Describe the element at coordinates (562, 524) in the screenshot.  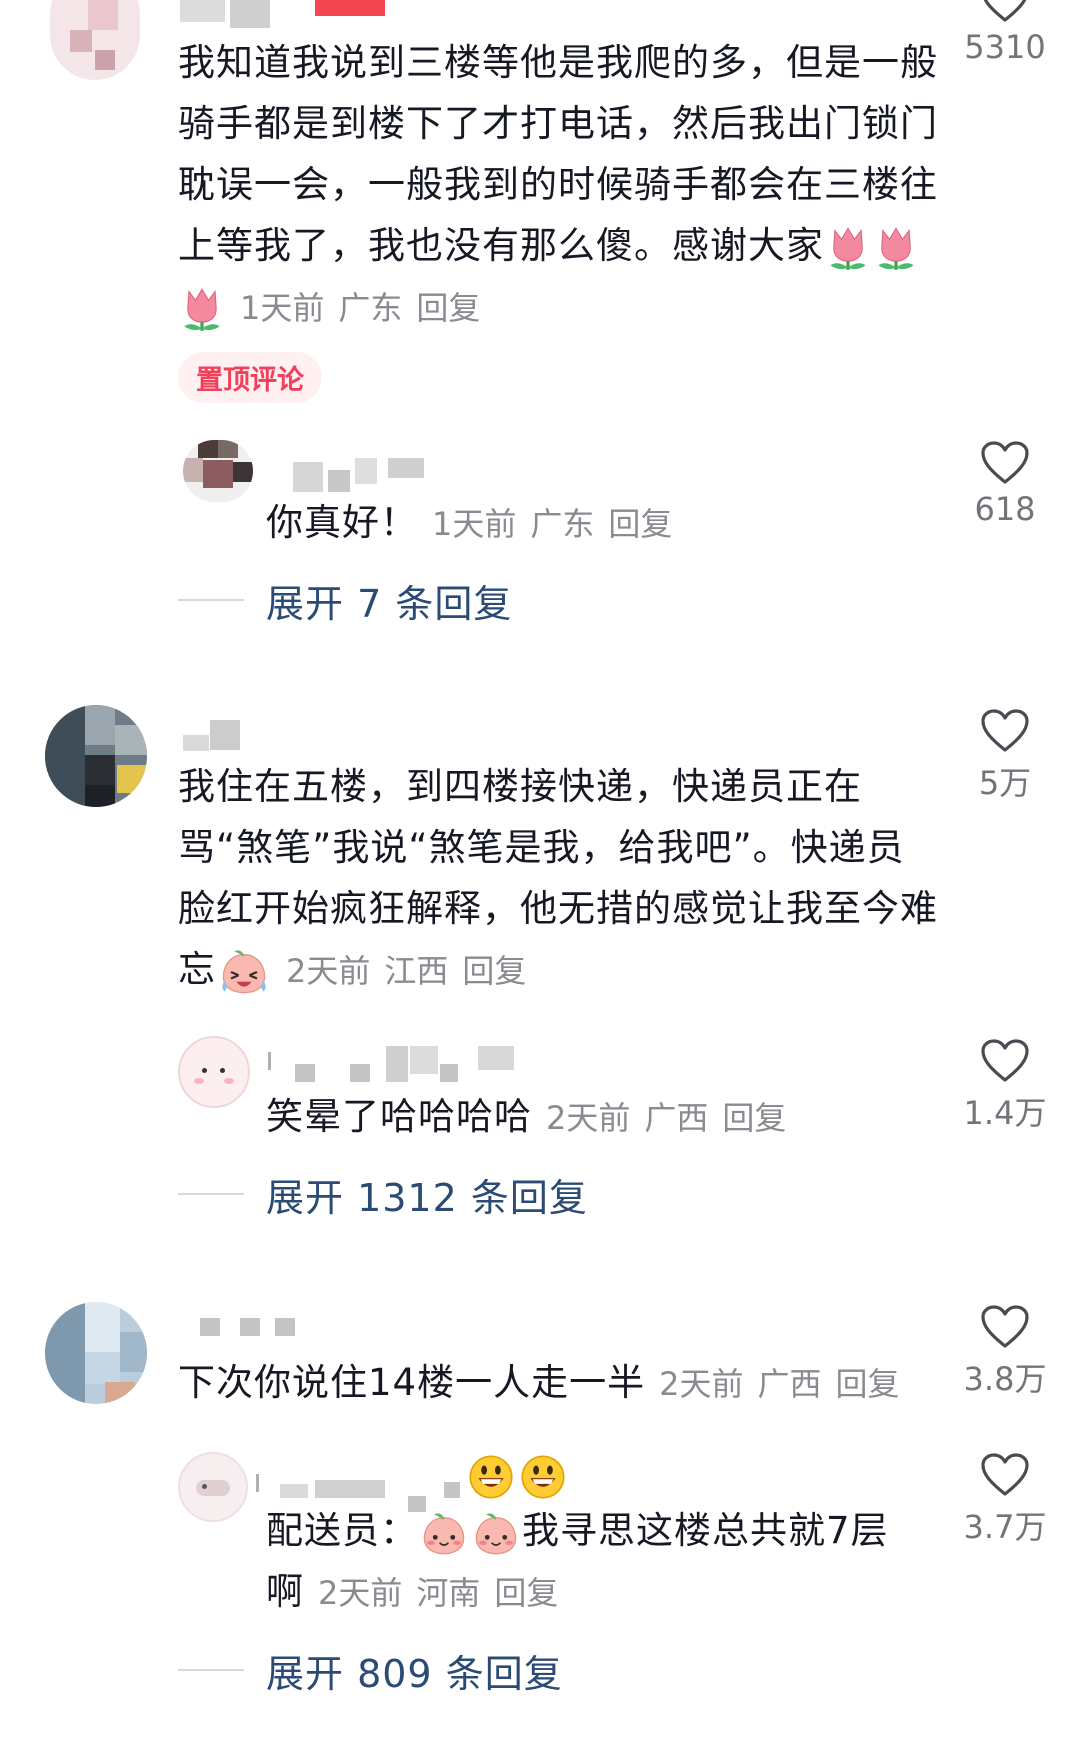
I see `reply-location: 广东` at that location.